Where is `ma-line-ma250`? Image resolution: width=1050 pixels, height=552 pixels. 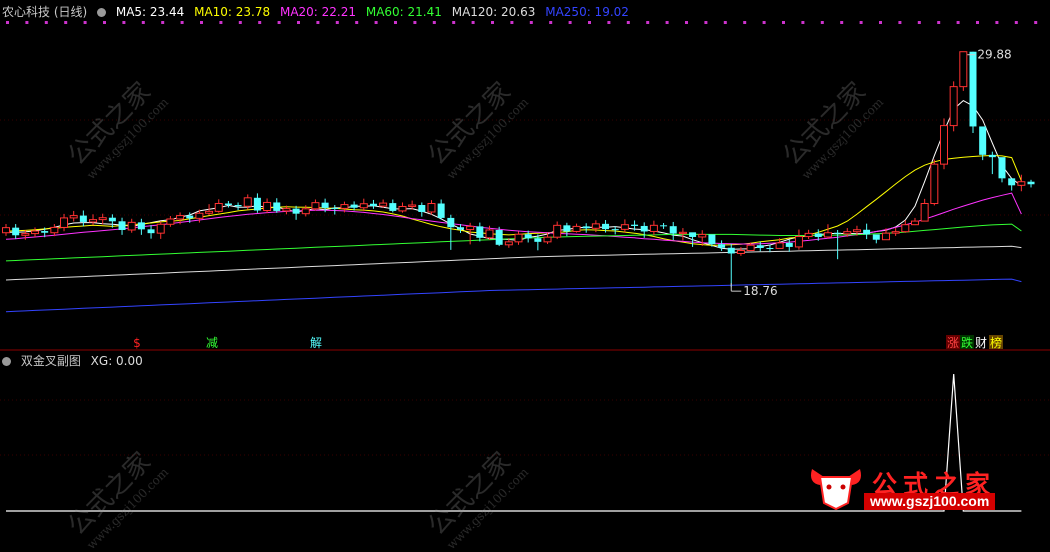
ma-line-ma250 is located at coordinates (513, 295).